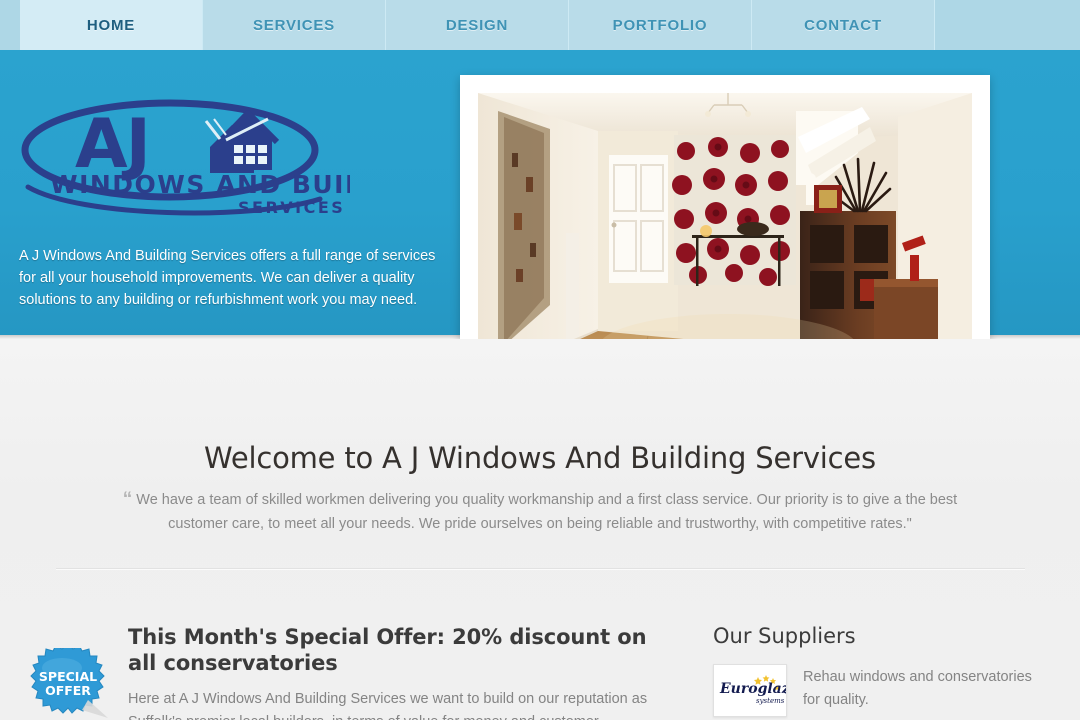 The height and width of the screenshot is (720, 1080). I want to click on nav-item-design: DESIGN, so click(477, 25).